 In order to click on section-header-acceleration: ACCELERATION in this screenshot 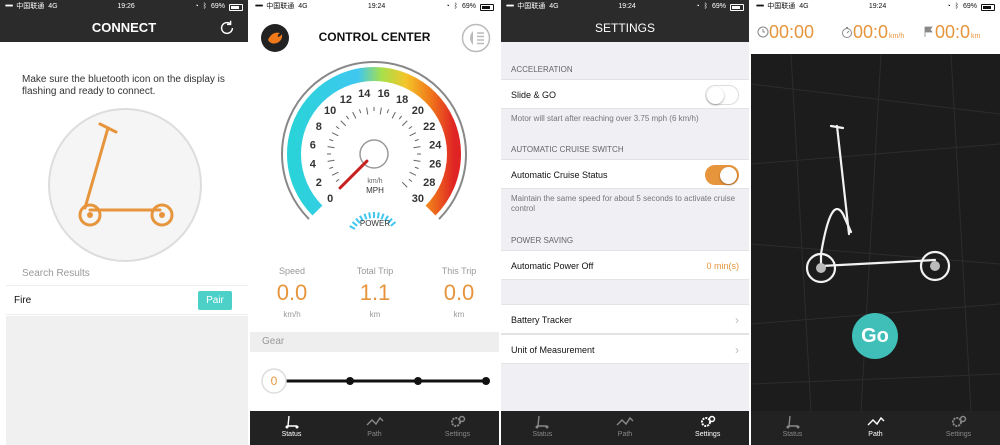, I will do `click(542, 69)`.